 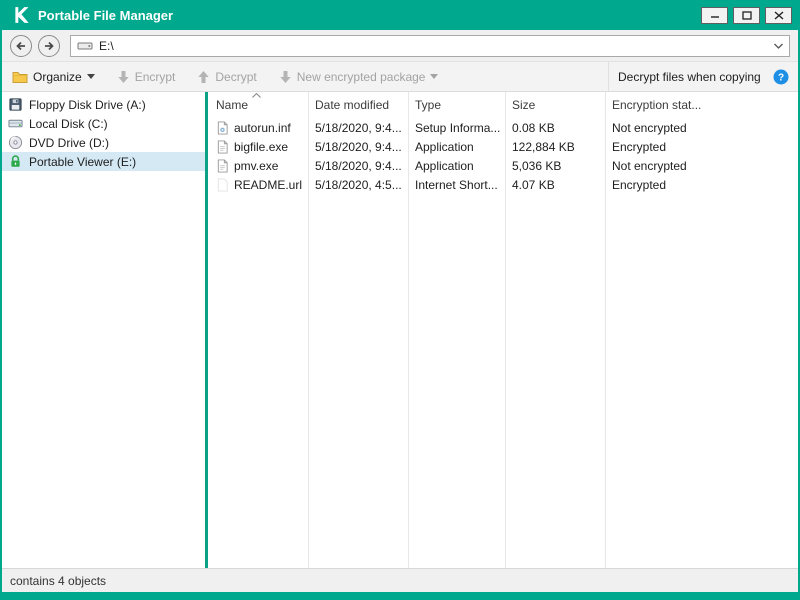 I want to click on titlebar: Portable File Manager, so click(x=400, y=15).